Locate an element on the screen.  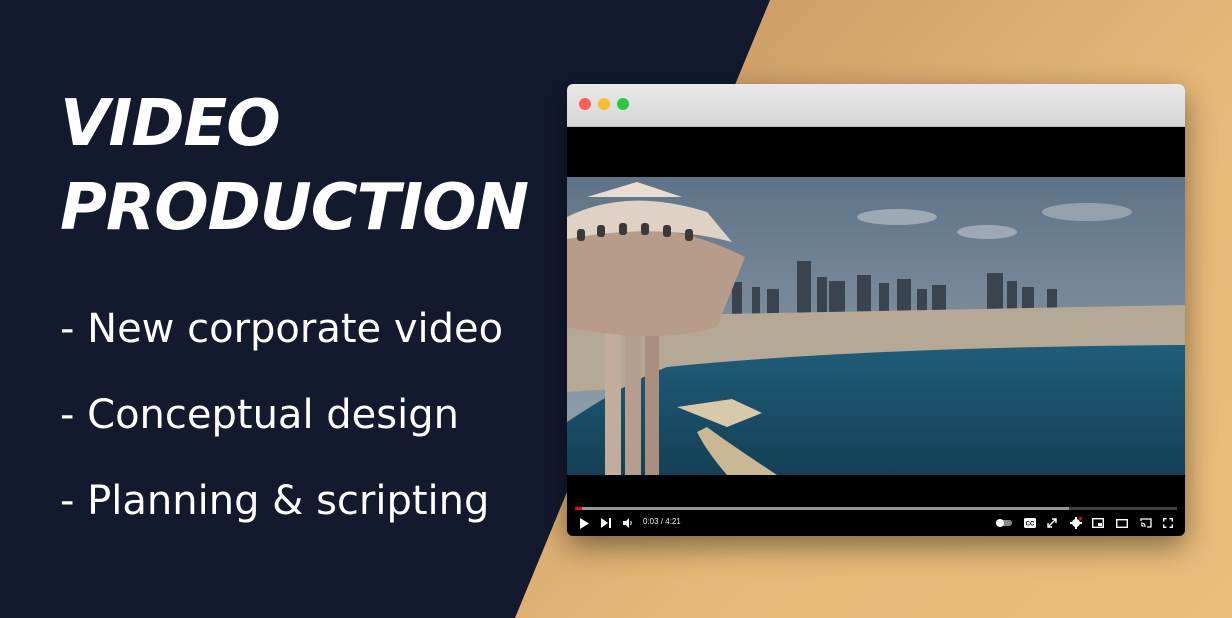
feature-item-corporate-video: - New corporate video is located at coordinates (282, 329).